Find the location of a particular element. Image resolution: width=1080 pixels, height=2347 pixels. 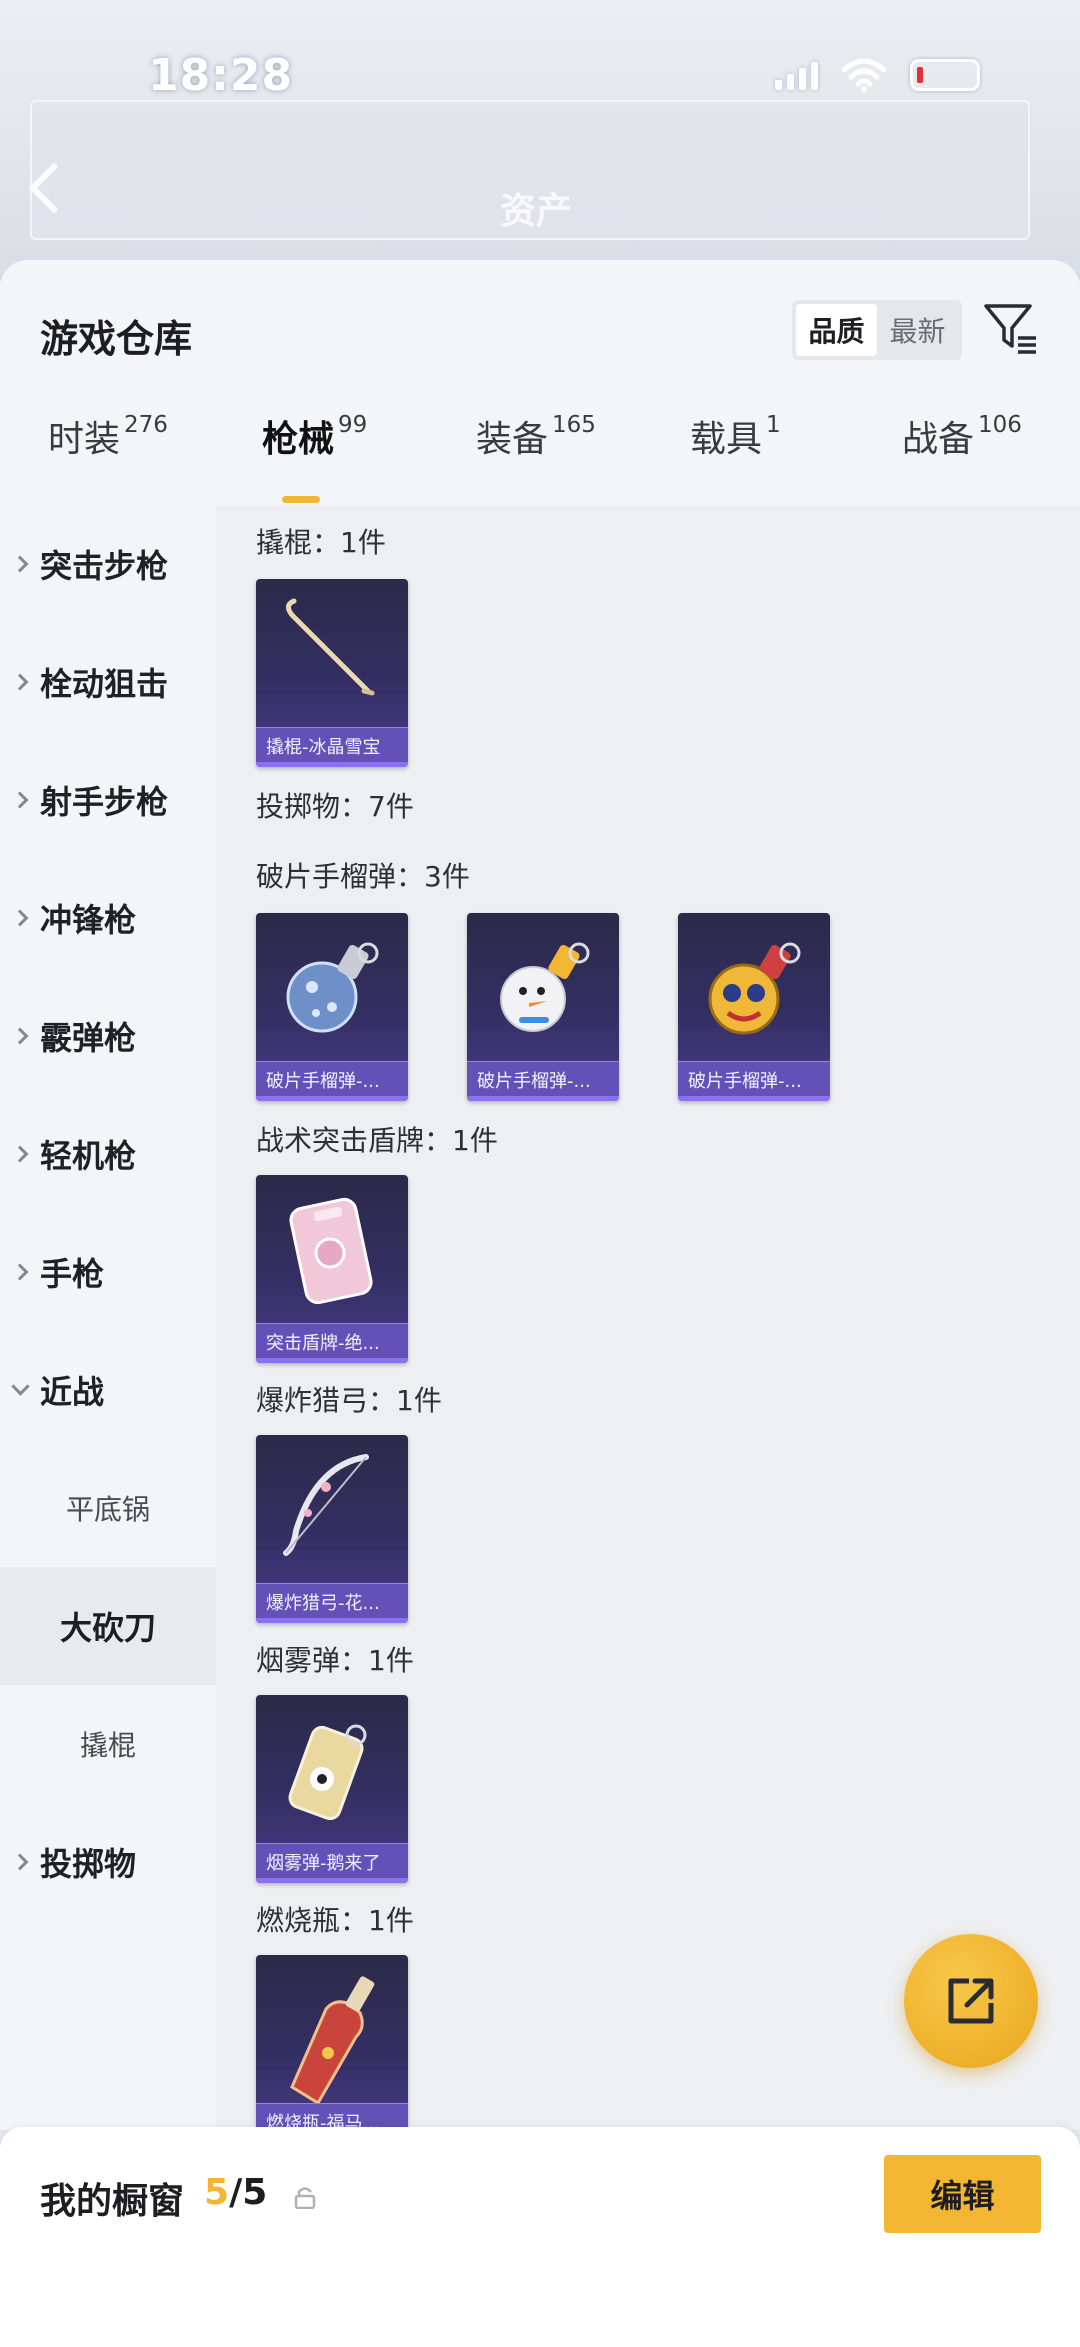

snowman-grenade-icon is located at coordinates (545, 987).